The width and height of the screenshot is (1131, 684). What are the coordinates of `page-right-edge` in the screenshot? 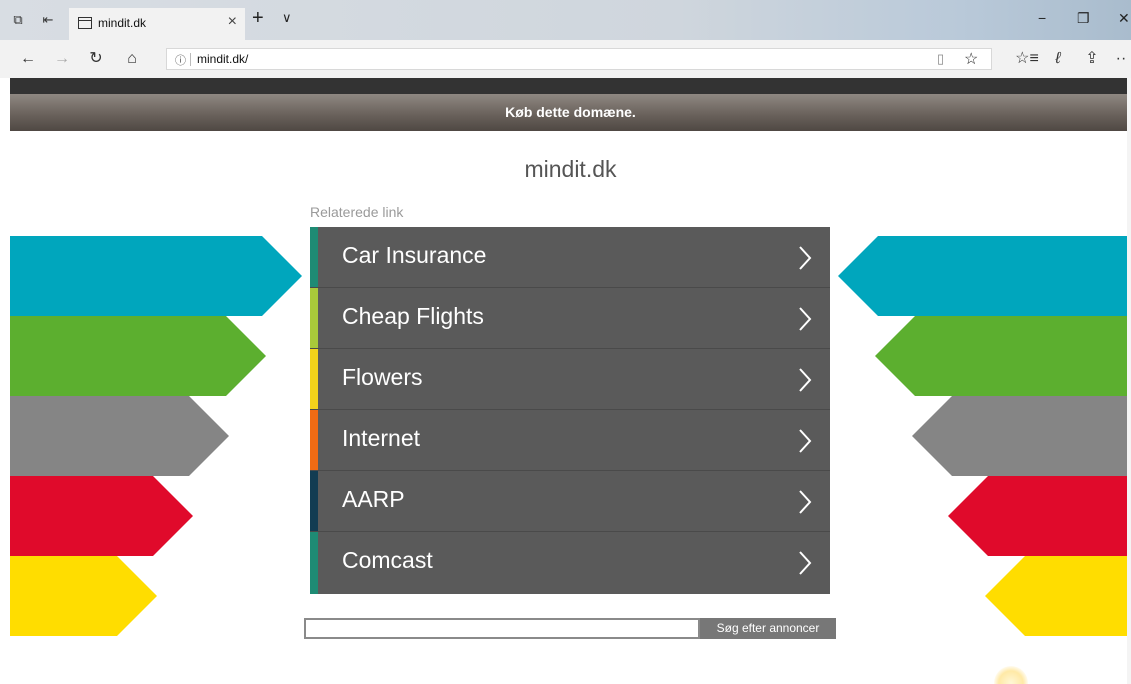 It's located at (1129, 381).